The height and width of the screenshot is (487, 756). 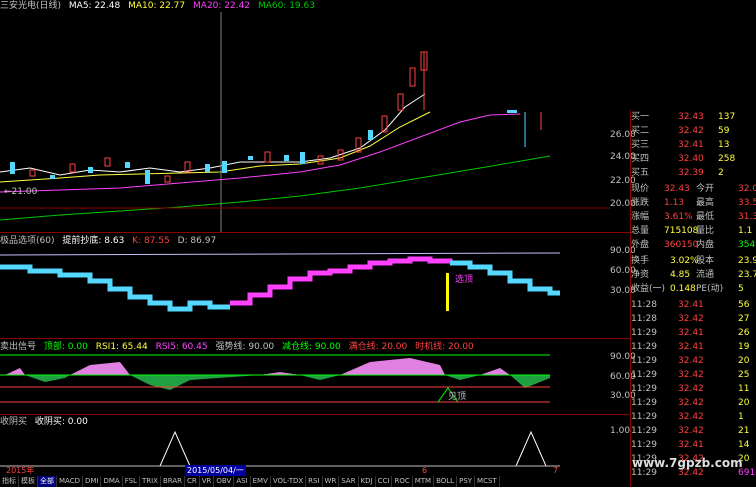 What do you see at coordinates (677, 189) in the screenshot?
I see `quote-value: 32.43` at bounding box center [677, 189].